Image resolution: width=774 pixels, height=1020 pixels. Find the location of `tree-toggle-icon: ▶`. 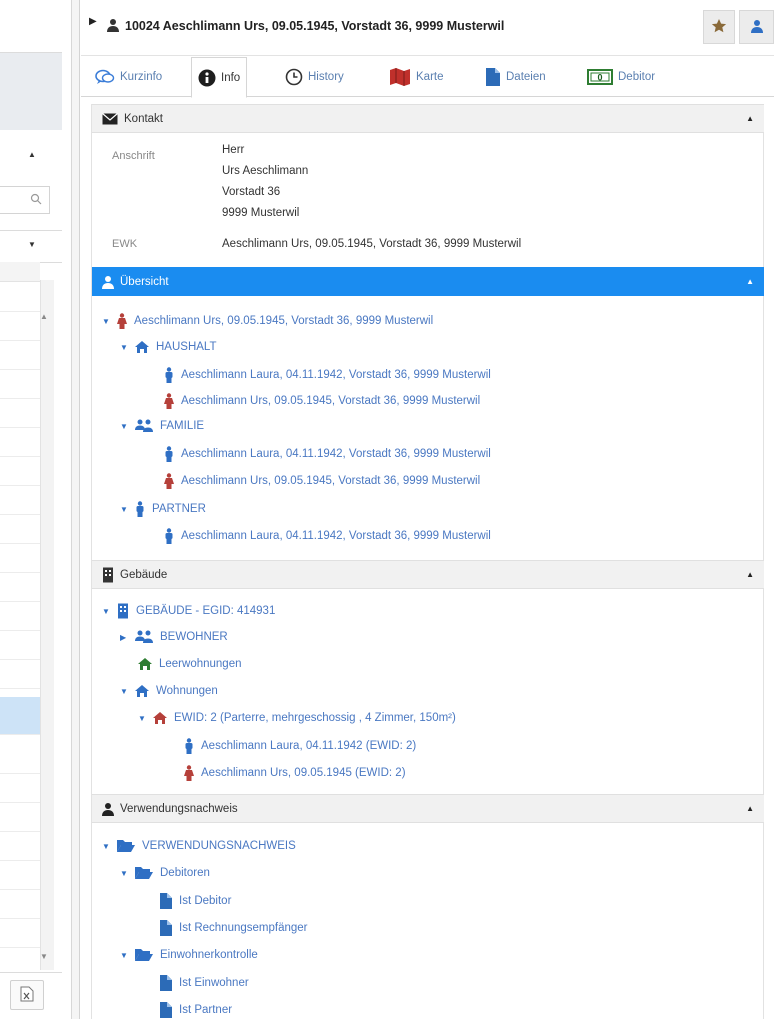

tree-toggle-icon: ▶ is located at coordinates (124, 637).